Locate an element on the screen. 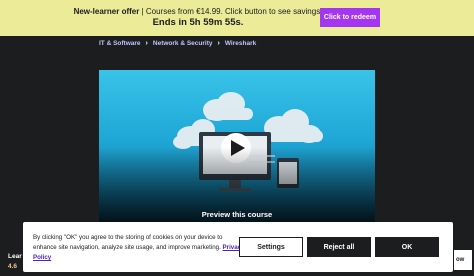 Image resolution: width=474 pixels, height=276 pixels. preview-title: Preview this course is located at coordinates (237, 214).